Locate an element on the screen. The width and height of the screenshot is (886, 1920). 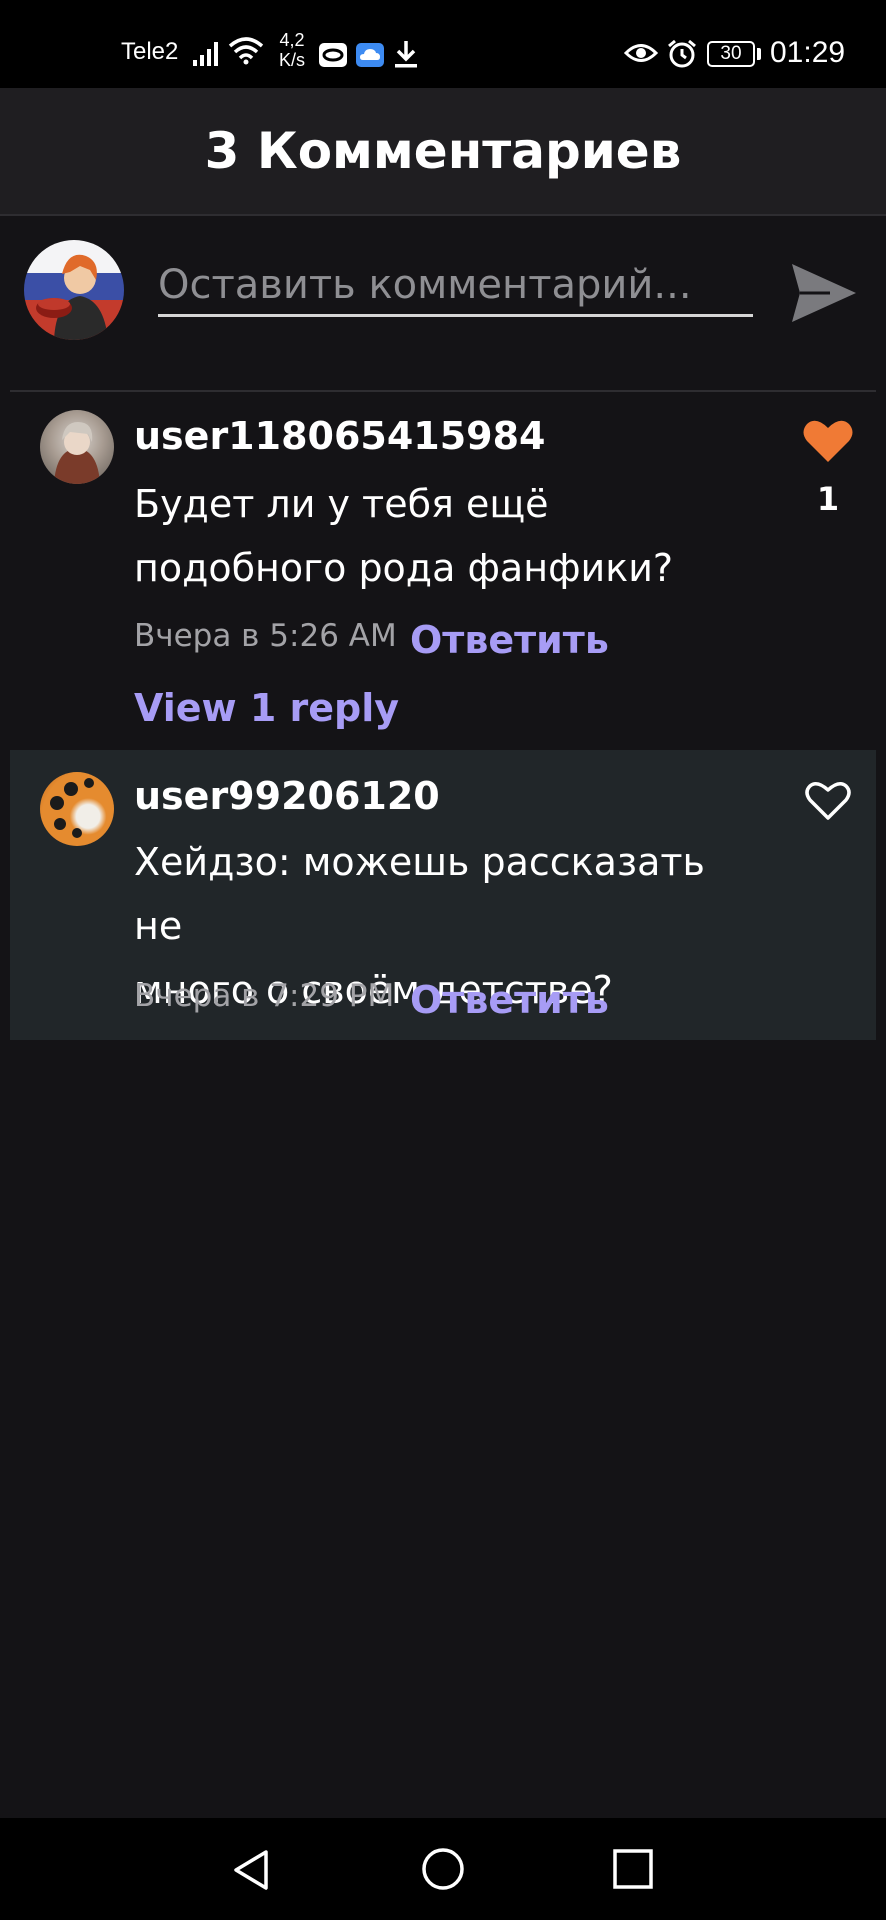
page-title: 3 Комментариев is located at coordinates (443, 151).